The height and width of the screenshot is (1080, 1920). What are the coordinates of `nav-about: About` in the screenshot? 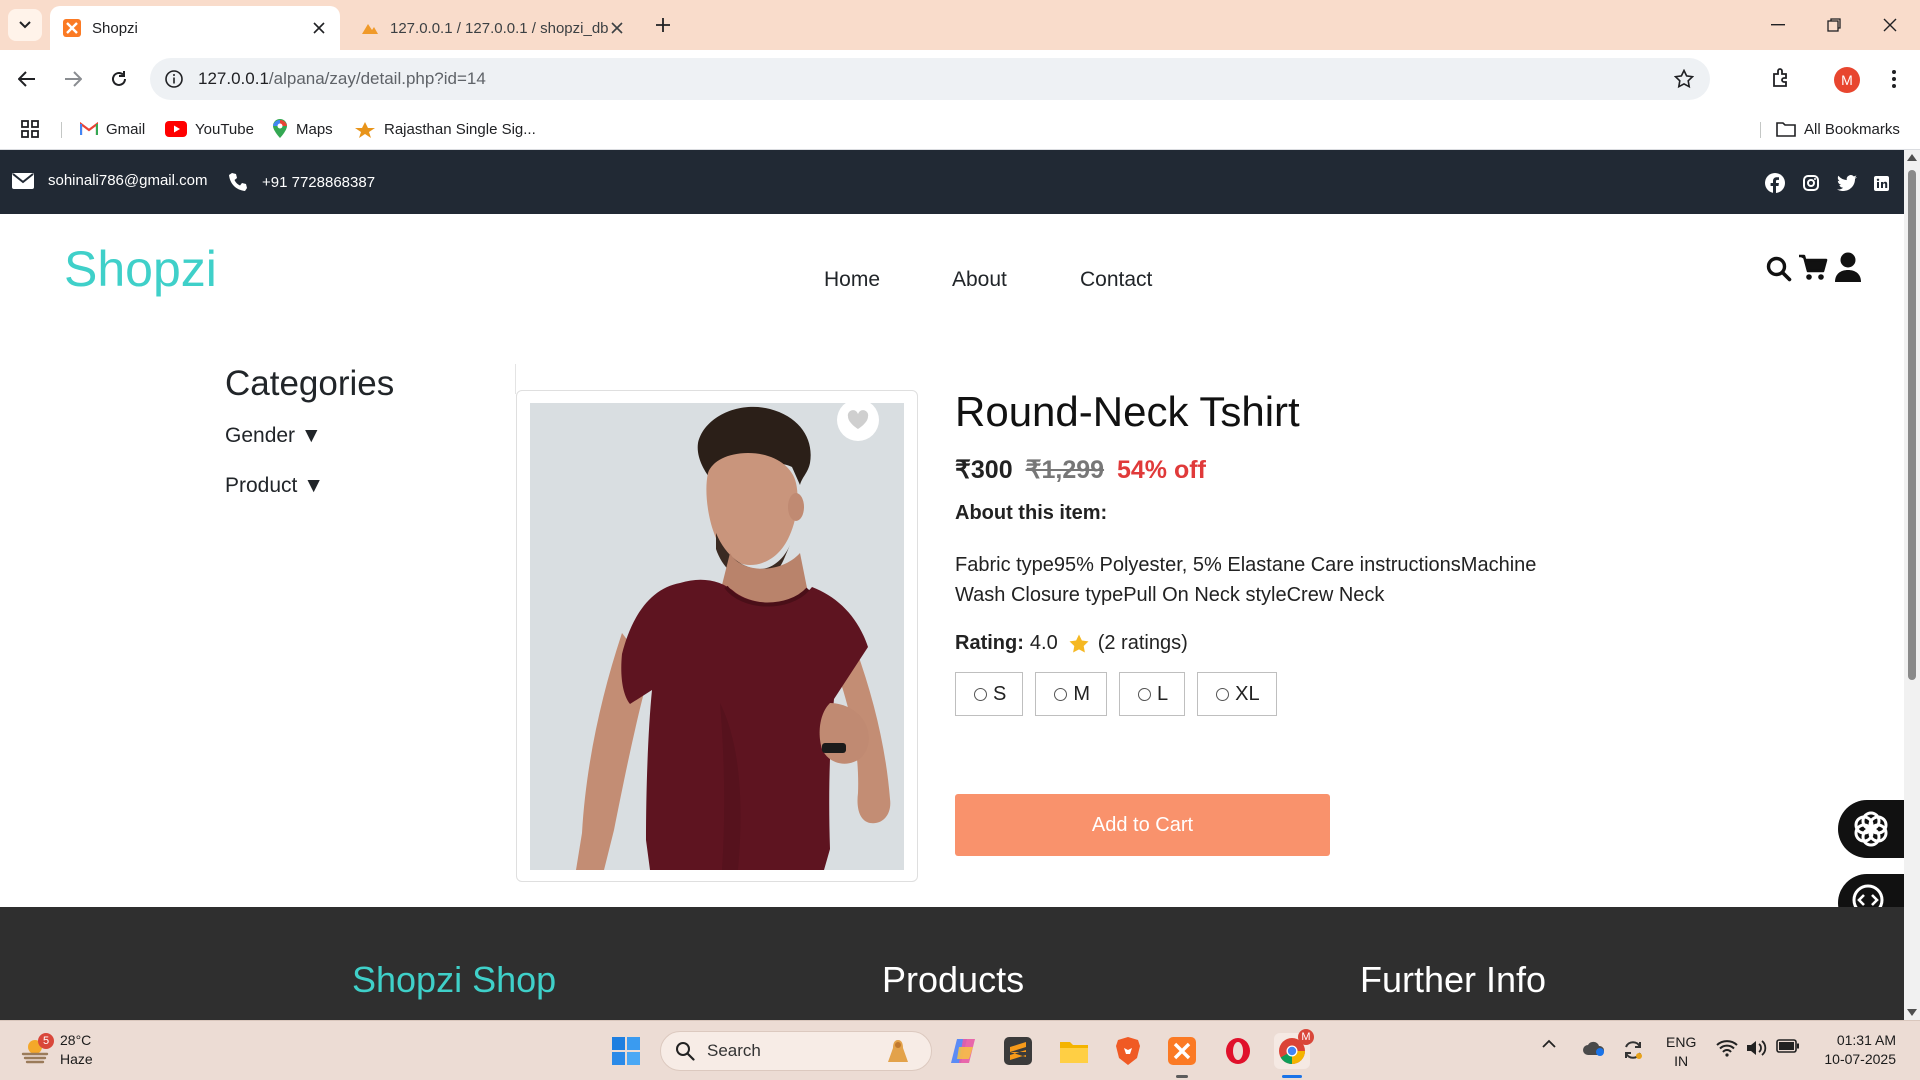 It's located at (979, 280).